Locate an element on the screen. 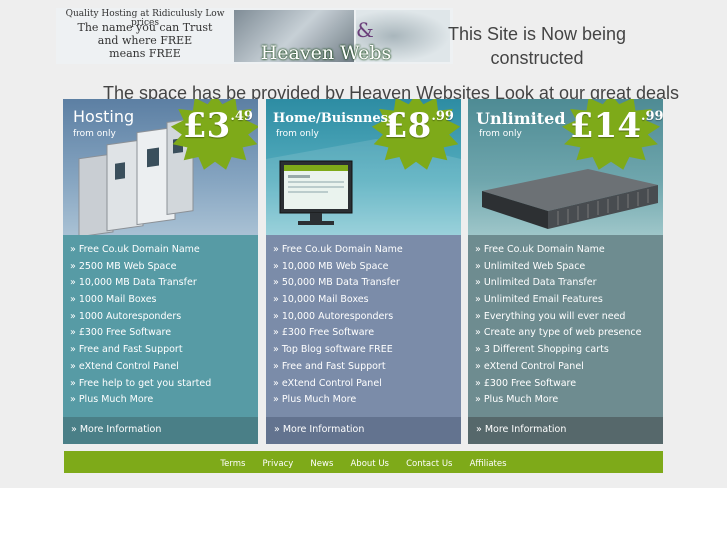 This screenshot has height=545, width=727. feature-item: » Free help to get you started is located at coordinates (141, 383).